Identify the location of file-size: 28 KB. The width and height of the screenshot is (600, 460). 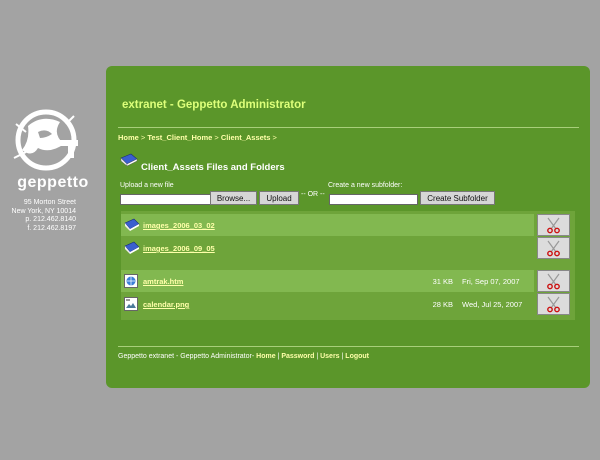
(442, 304).